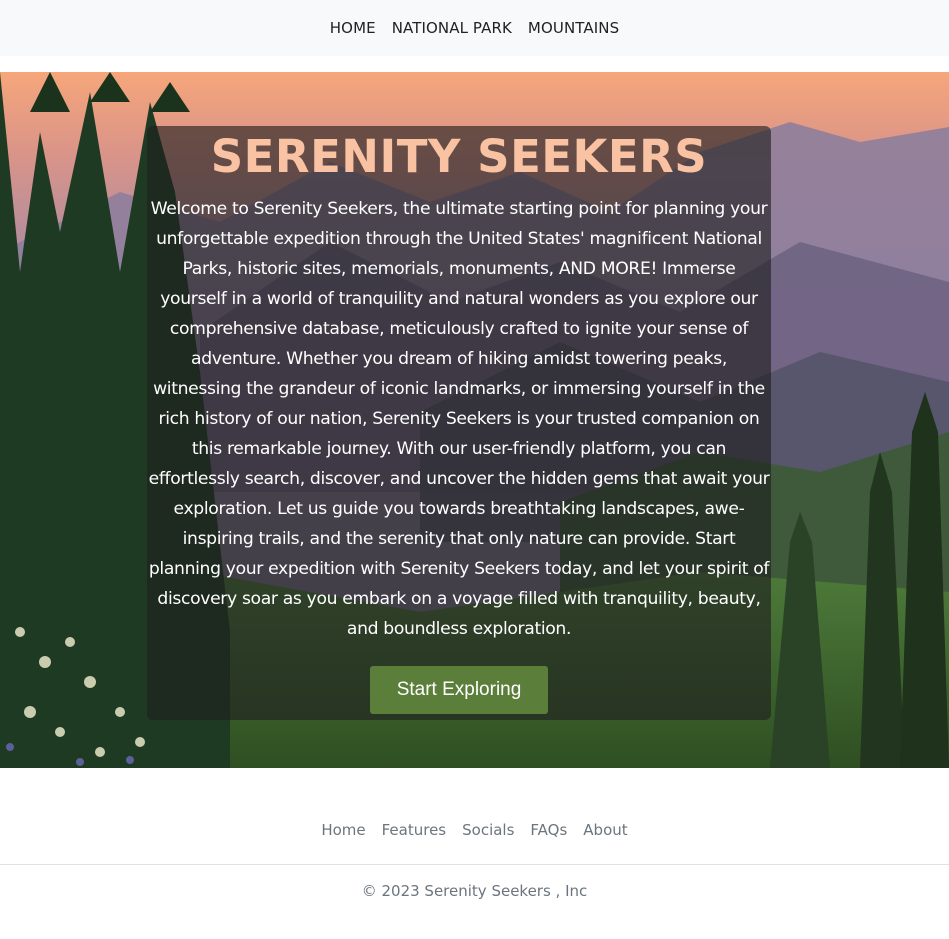 The image size is (949, 939). Describe the element at coordinates (414, 830) in the screenshot. I see `footer-link-features: Features` at that location.